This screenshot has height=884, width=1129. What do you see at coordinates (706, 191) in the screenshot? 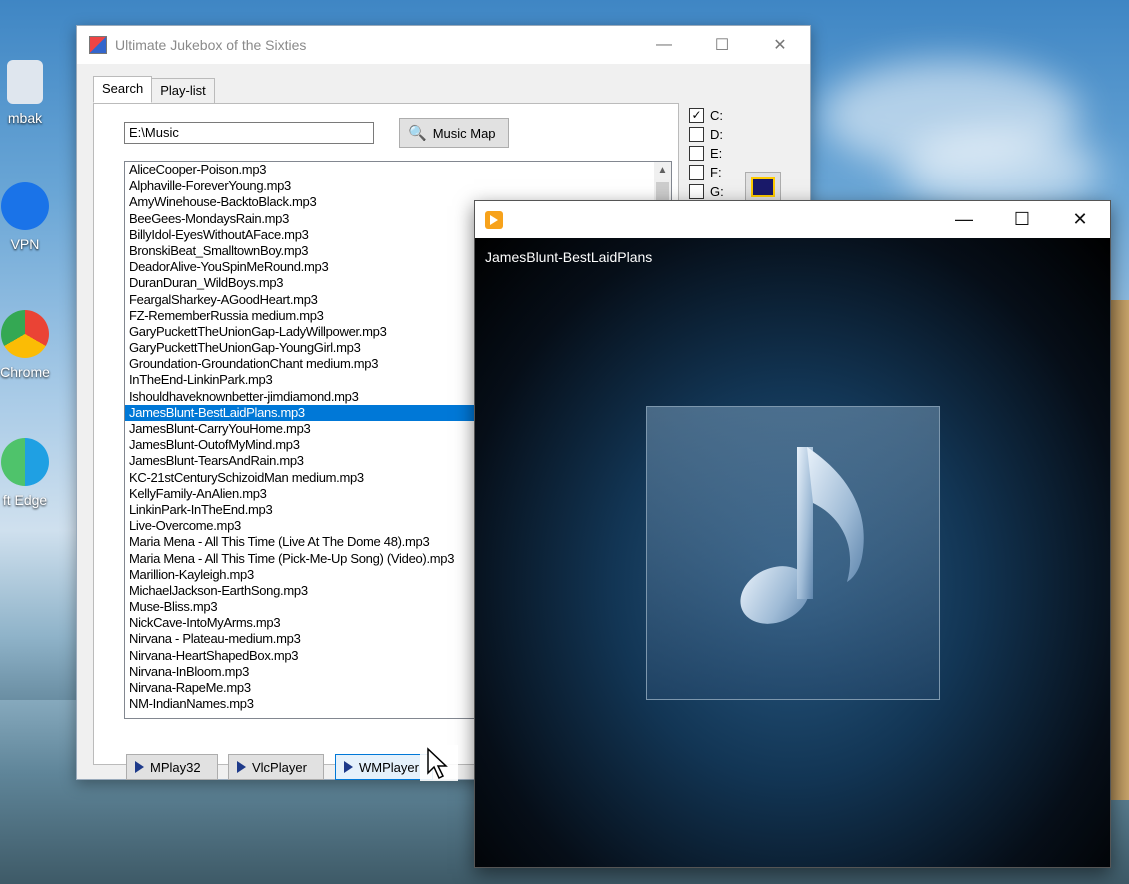
I see `drive-g: G:` at bounding box center [706, 191].